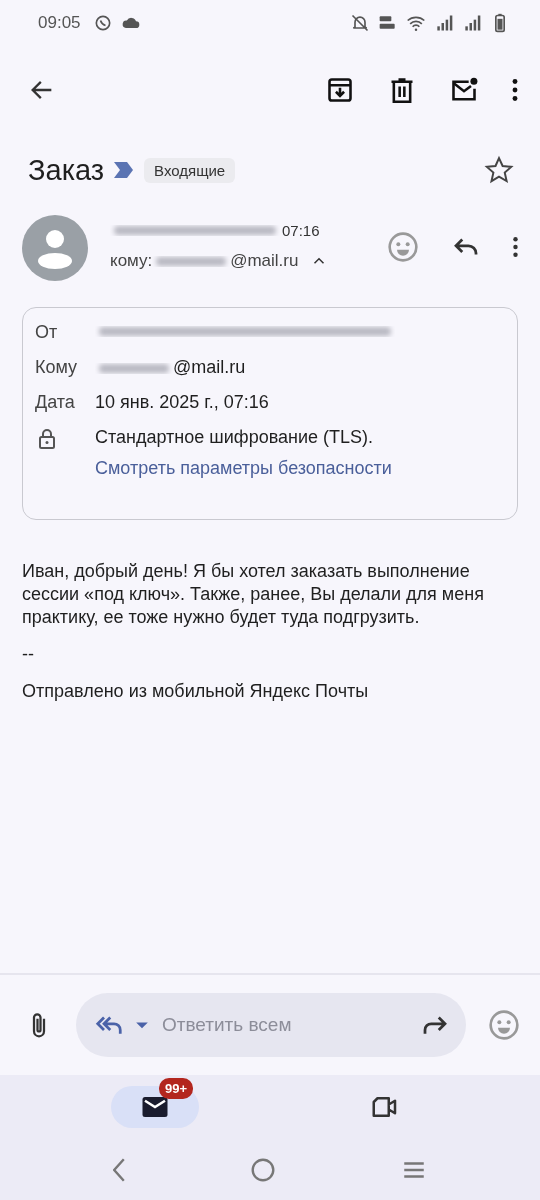 The image size is (540, 1200). What do you see at coordinates (196, 691) in the screenshot?
I see `body-paragraph: Отправлено из мобильной Яндекс Почты` at bounding box center [196, 691].